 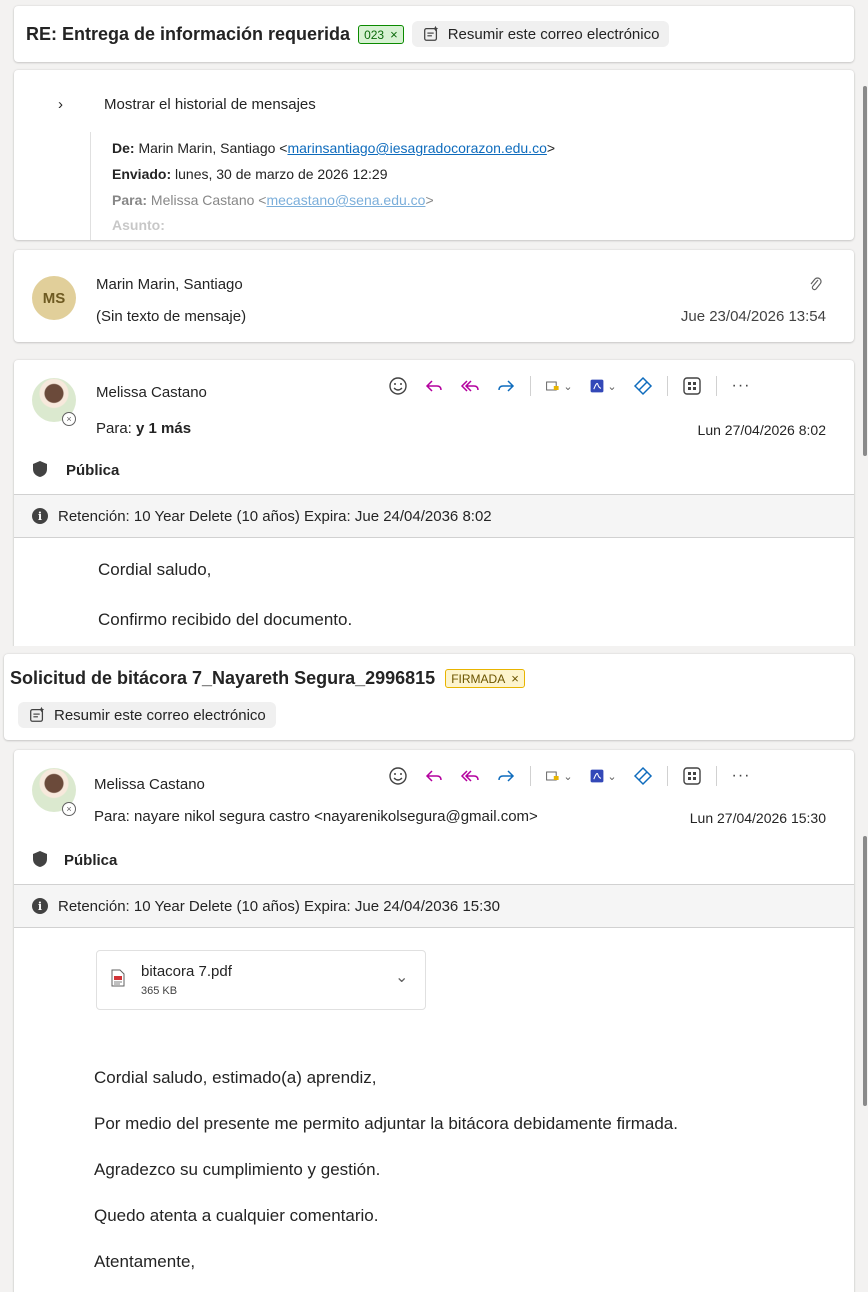 I want to click on from-close: >, so click(x=551, y=148).